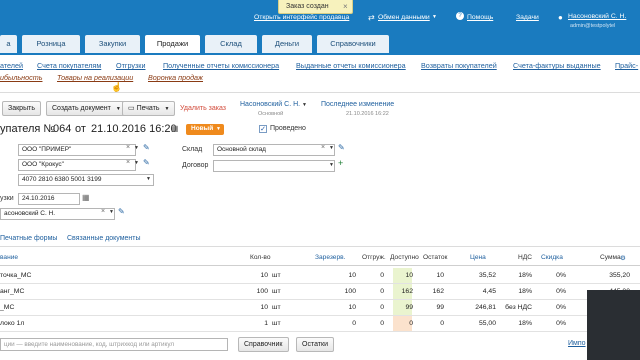 The width and height of the screenshot is (640, 360). Describe the element at coordinates (481, 275) in the screenshot. I see `cell-price: 35,52` at that location.